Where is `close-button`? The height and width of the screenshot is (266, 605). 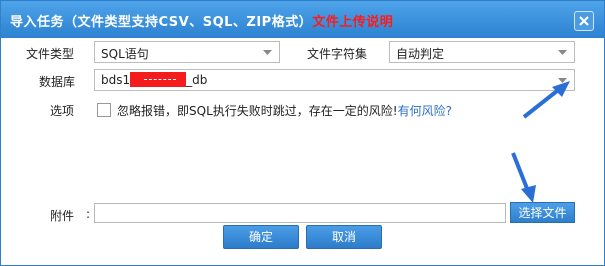 close-button is located at coordinates (584, 21).